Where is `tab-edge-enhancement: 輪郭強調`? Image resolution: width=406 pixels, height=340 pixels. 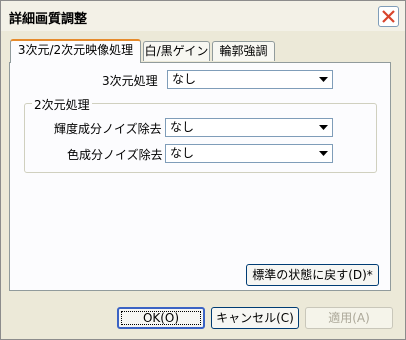 tab-edge-enhancement: 輪郭強調 is located at coordinates (243, 51).